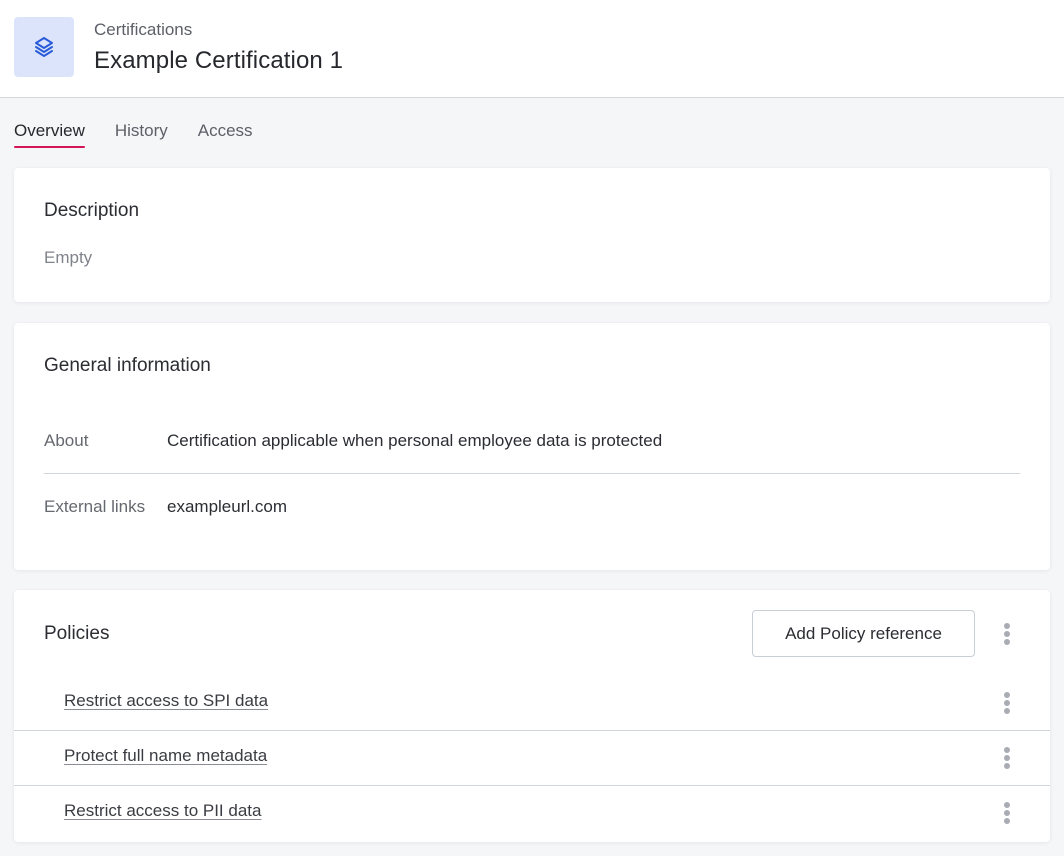  Describe the element at coordinates (532, 813) in the screenshot. I see `policy-row: Restrict access to PII data` at that location.